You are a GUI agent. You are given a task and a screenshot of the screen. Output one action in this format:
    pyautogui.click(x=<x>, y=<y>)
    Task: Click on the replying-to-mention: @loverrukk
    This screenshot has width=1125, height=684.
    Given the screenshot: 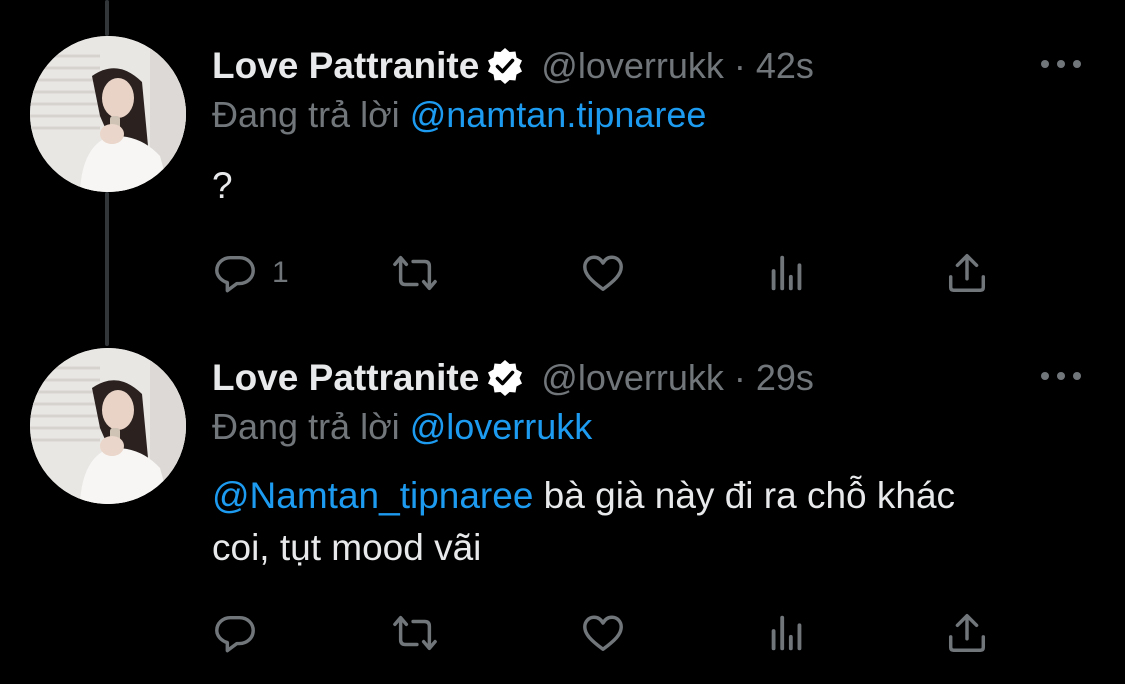 What is the action you would take?
    pyautogui.click(x=501, y=426)
    